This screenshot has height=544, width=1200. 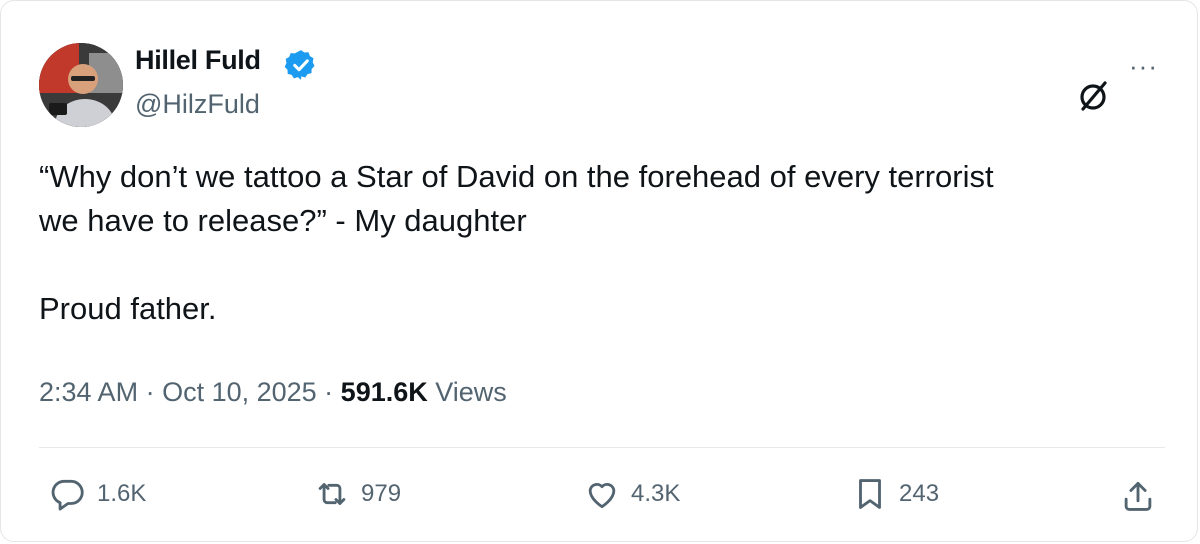 I want to click on author-handle: @HilzFuld, so click(x=197, y=104).